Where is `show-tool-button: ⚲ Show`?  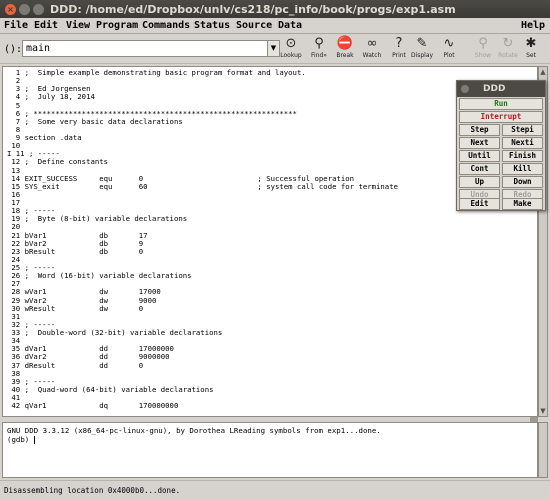 show-tool-button: ⚲ Show is located at coordinates (483, 49).